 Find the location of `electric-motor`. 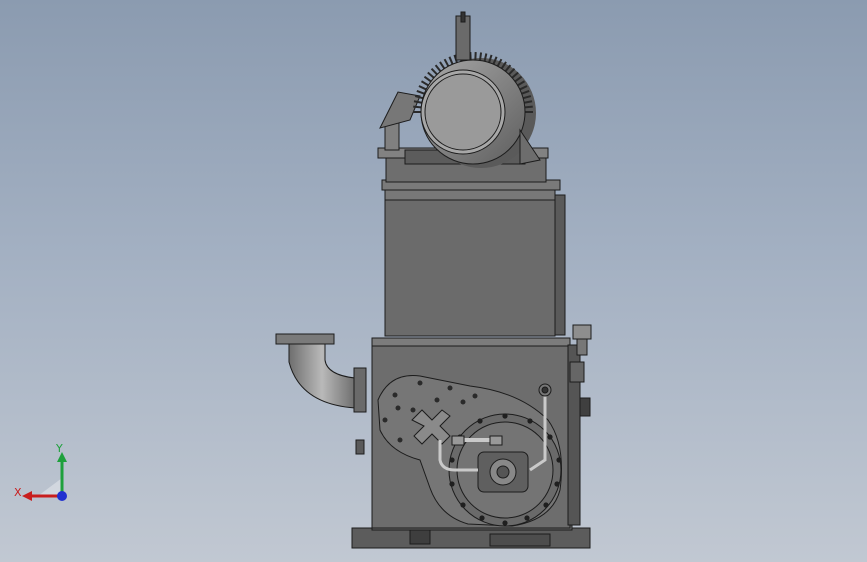

electric-motor is located at coordinates (477, 89).